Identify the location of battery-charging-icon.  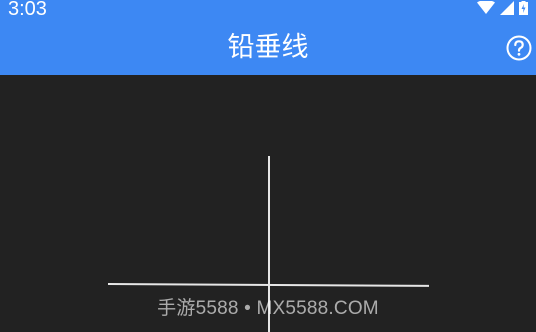
(523, 9).